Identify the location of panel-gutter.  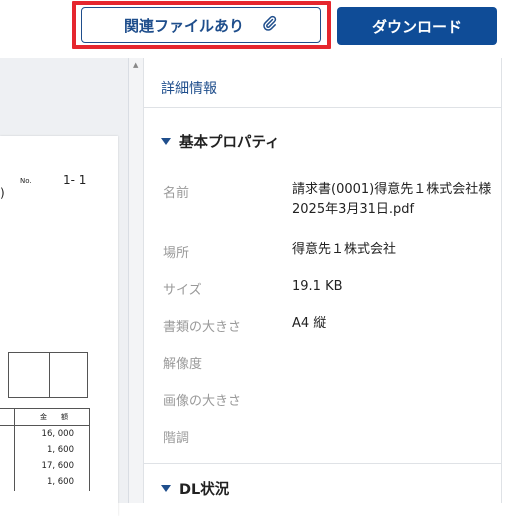
(508, 280).